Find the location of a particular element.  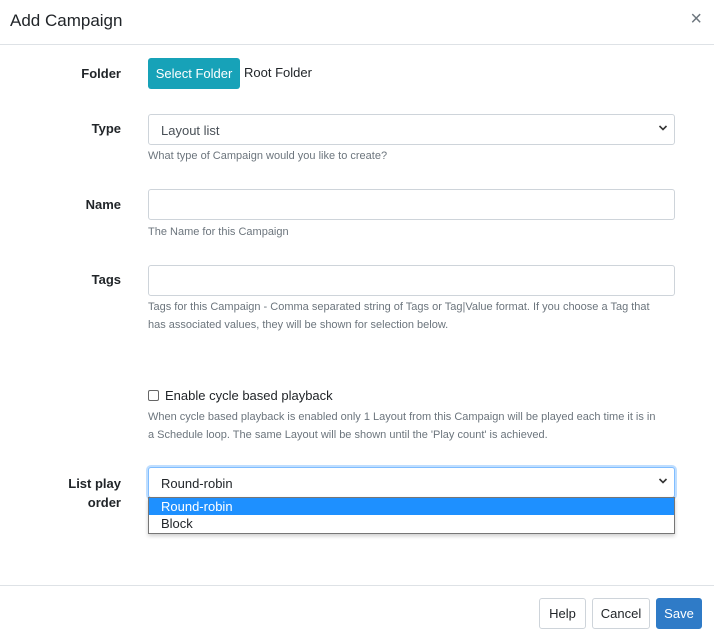

folder-label: Folder is located at coordinates (101, 73).